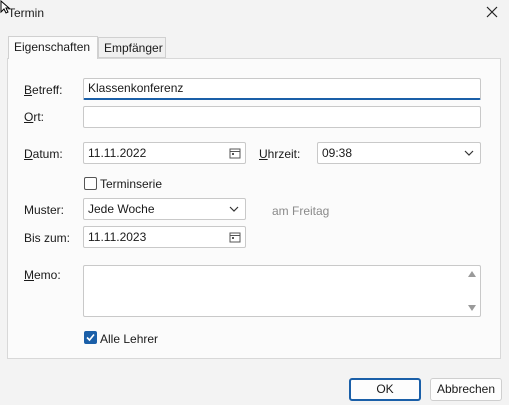 Image resolution: width=509 pixels, height=405 pixels. What do you see at coordinates (164, 209) in the screenshot?
I see `pattern-select: Jede Woche` at bounding box center [164, 209].